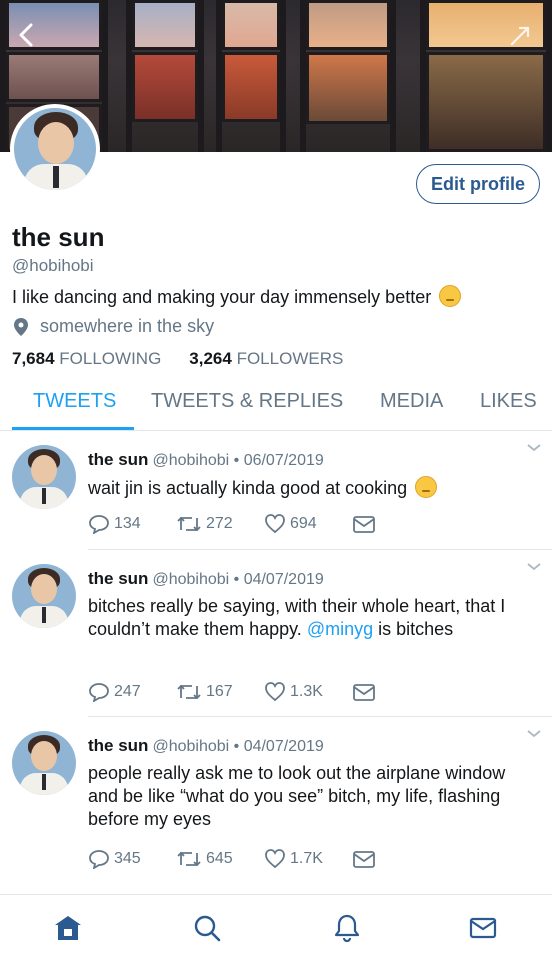 This screenshot has width=552, height=960. I want to click on reply-button: 345, so click(132, 859).